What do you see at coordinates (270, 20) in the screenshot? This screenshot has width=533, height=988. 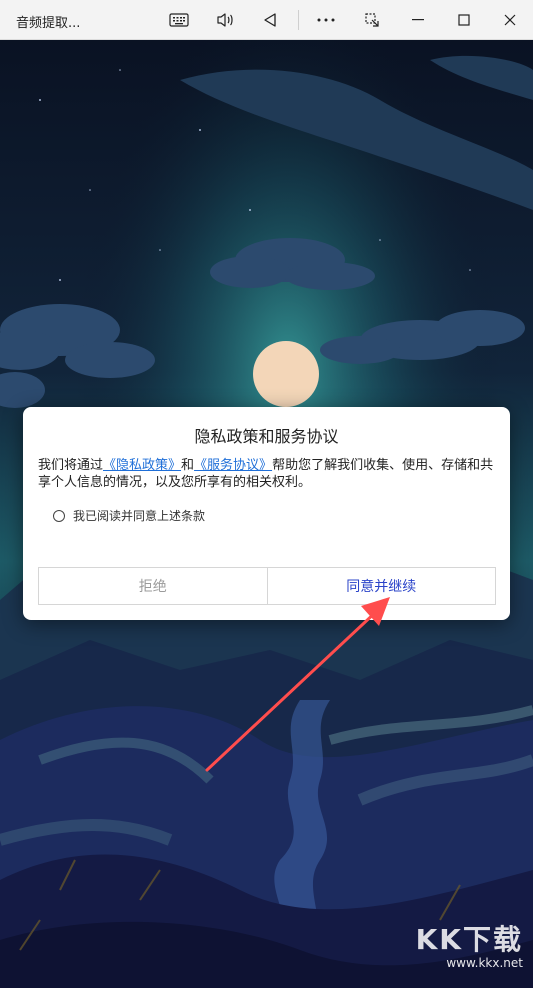 I see `back-icon` at bounding box center [270, 20].